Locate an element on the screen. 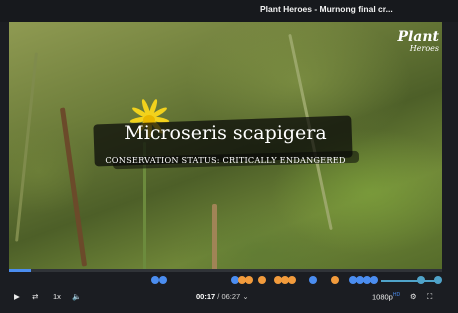  duration: 06:27 is located at coordinates (231, 296).